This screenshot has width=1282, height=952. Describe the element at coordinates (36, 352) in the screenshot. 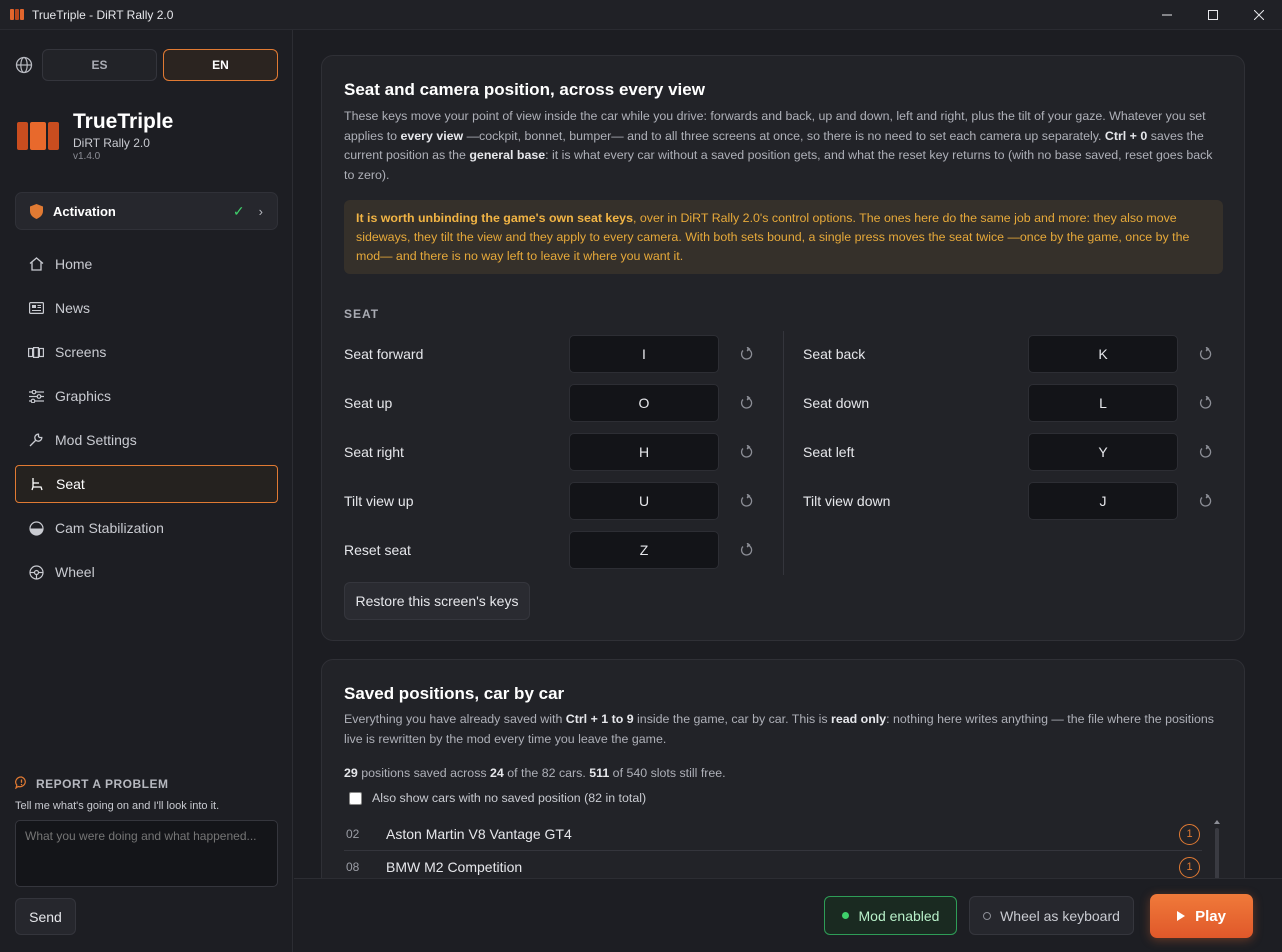

I see `screens-icon` at that location.